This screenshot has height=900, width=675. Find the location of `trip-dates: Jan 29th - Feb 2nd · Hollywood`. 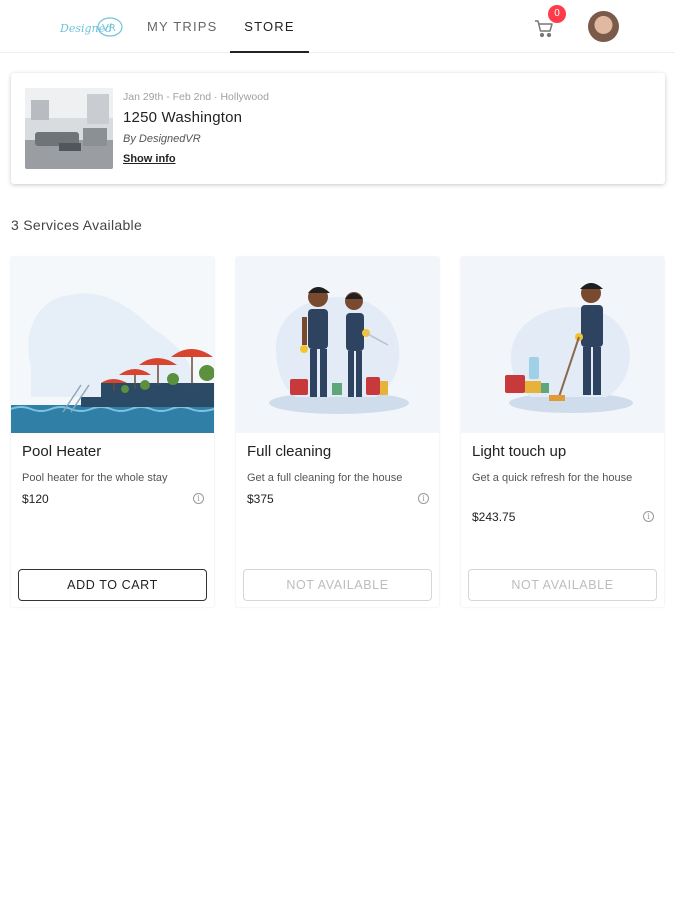

trip-dates: Jan 29th - Feb 2nd · Hollywood is located at coordinates (196, 97).